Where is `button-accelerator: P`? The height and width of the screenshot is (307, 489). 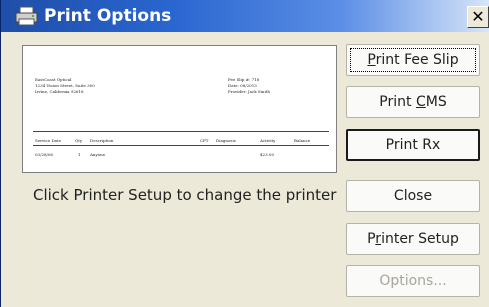
button-accelerator: P is located at coordinates (371, 60).